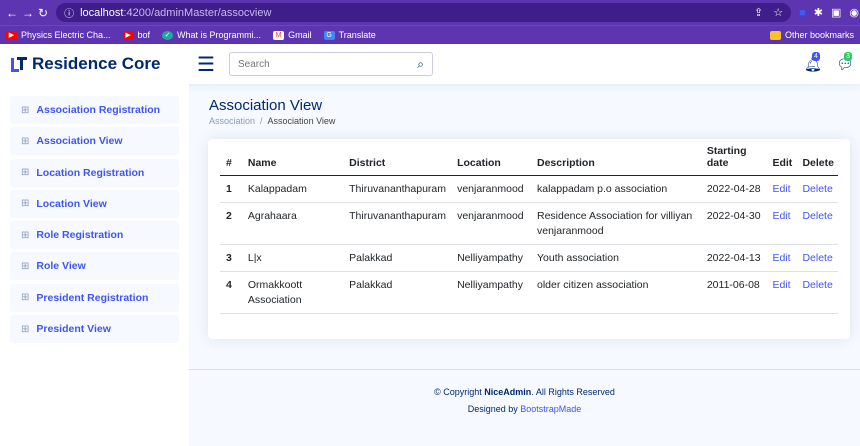 The width and height of the screenshot is (860, 446). I want to click on bookmark-item: G Translate, so click(349, 35).